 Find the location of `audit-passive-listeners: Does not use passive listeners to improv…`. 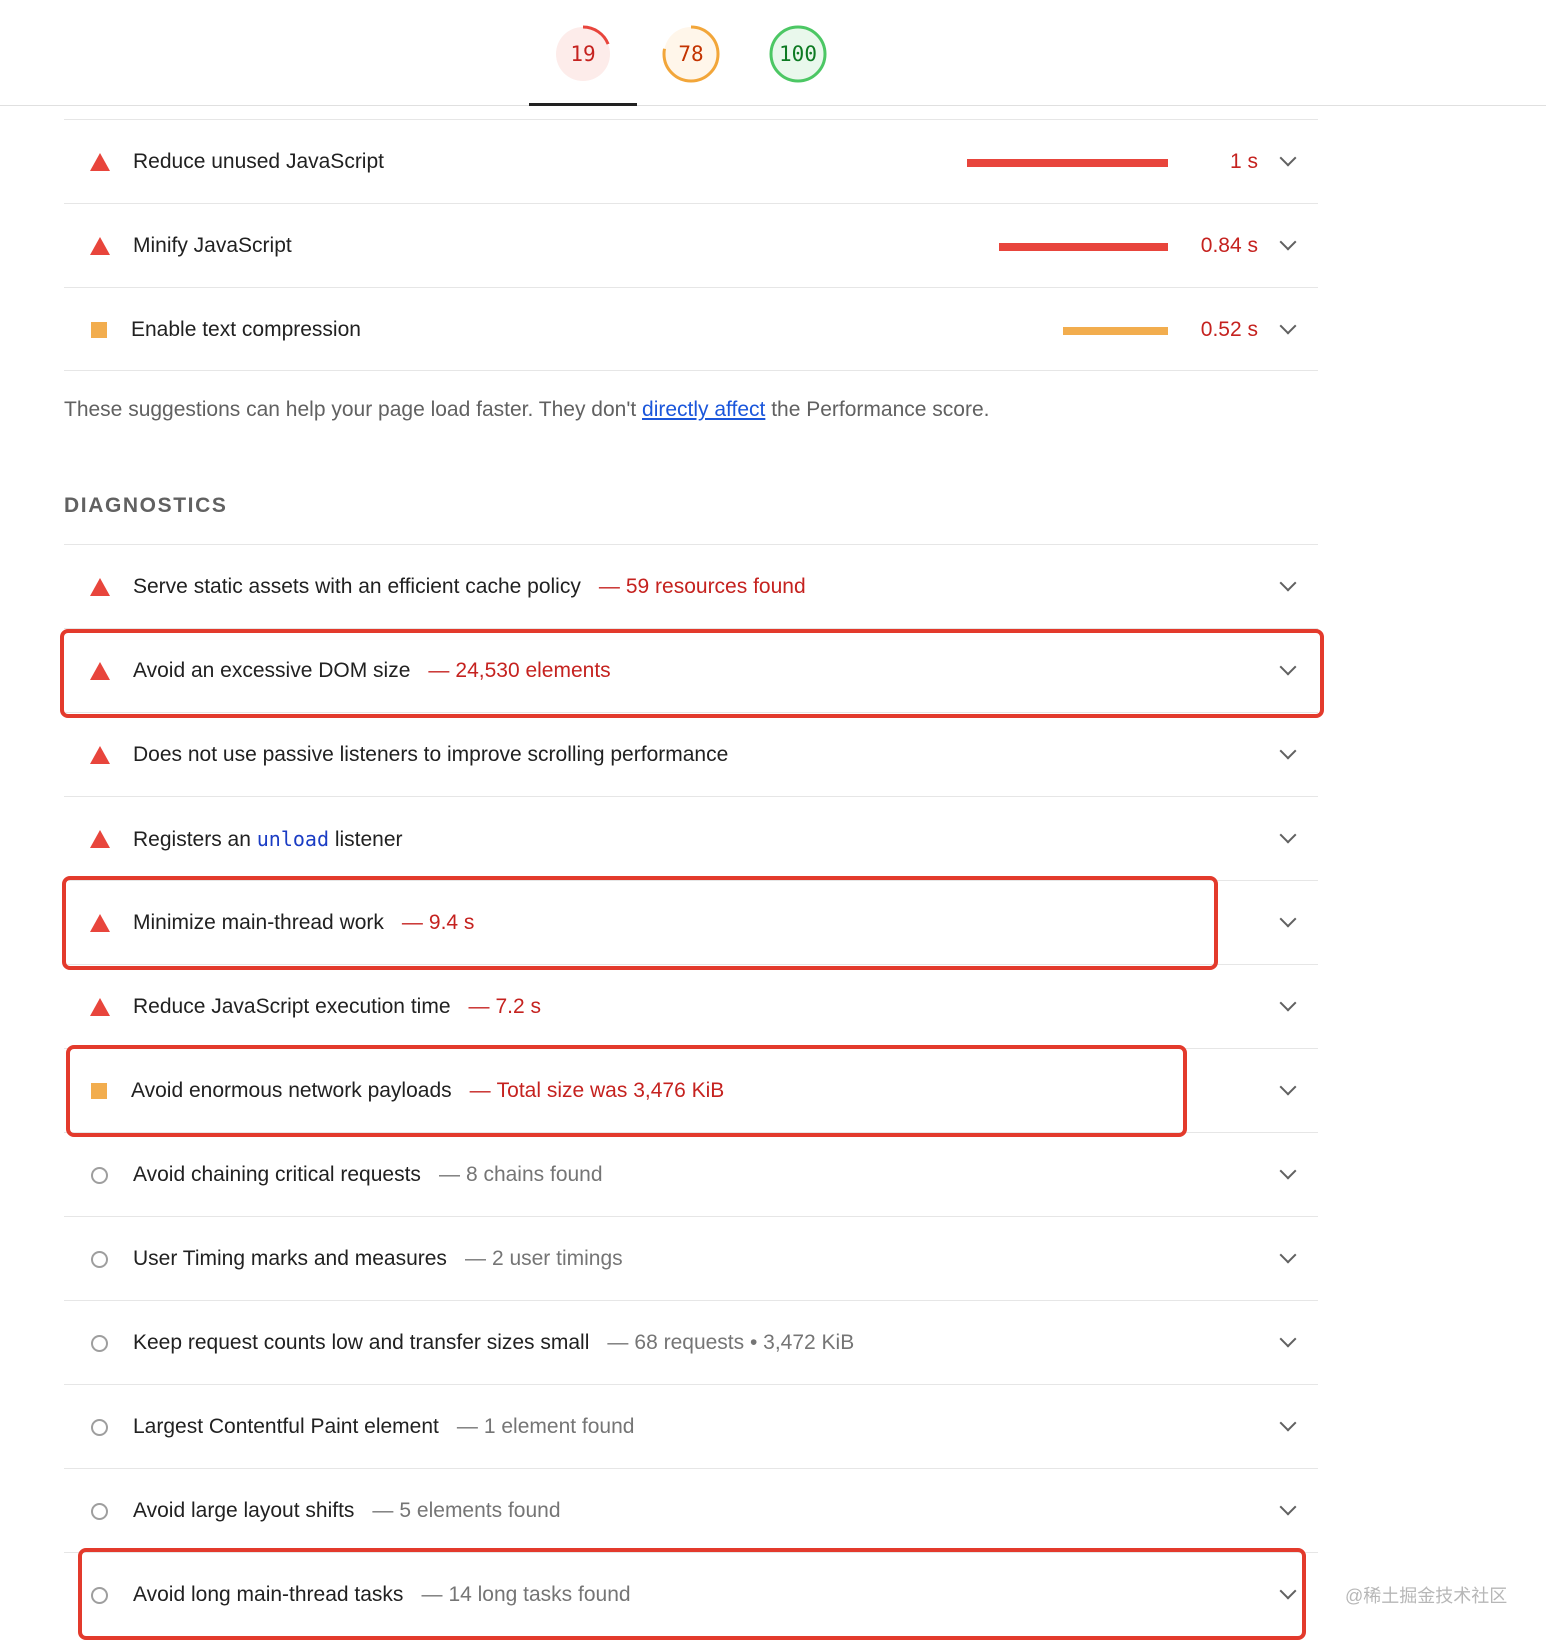

audit-passive-listeners: Does not use passive listeners to improv… is located at coordinates (691, 754).